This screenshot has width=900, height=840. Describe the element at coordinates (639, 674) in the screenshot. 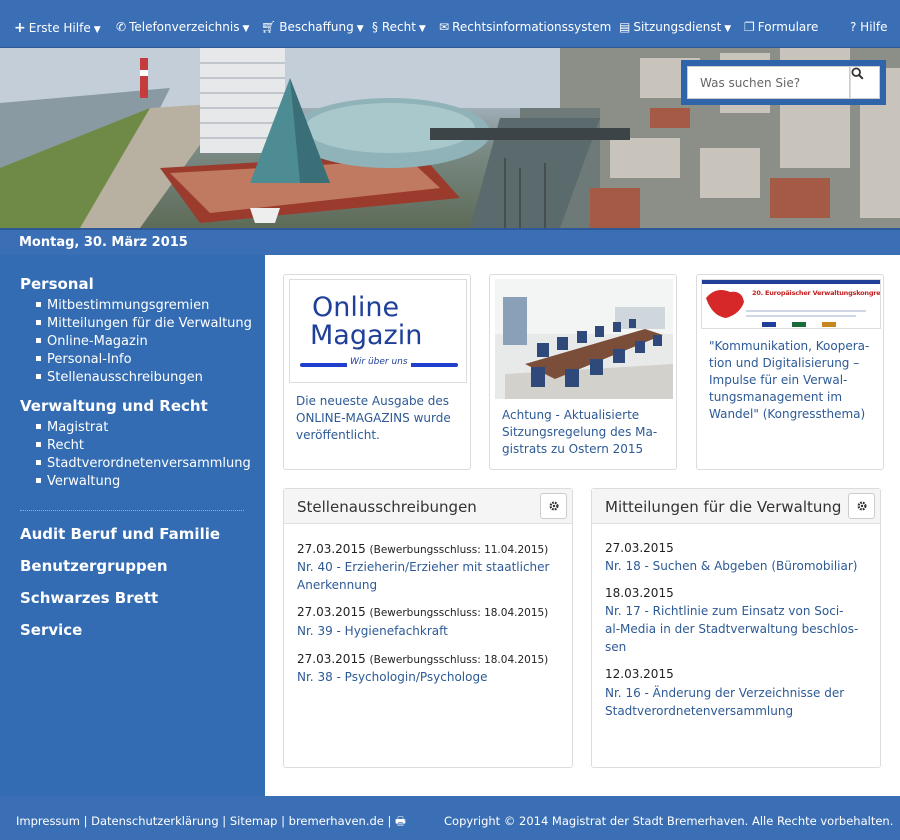

I see `entry-date: 12.03.2015` at that location.